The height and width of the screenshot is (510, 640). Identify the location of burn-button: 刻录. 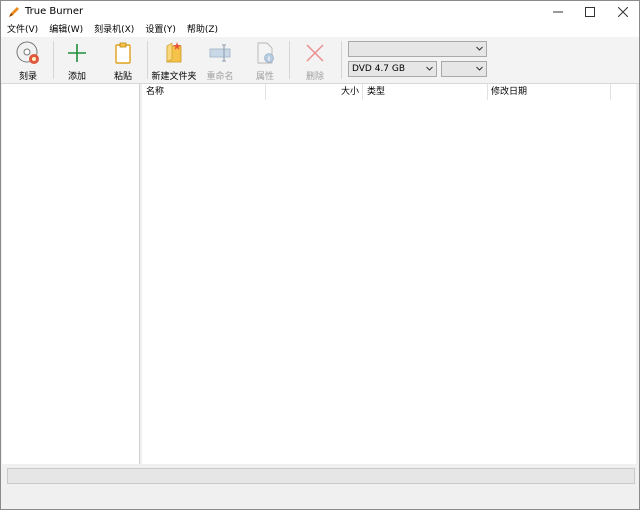
(28, 60).